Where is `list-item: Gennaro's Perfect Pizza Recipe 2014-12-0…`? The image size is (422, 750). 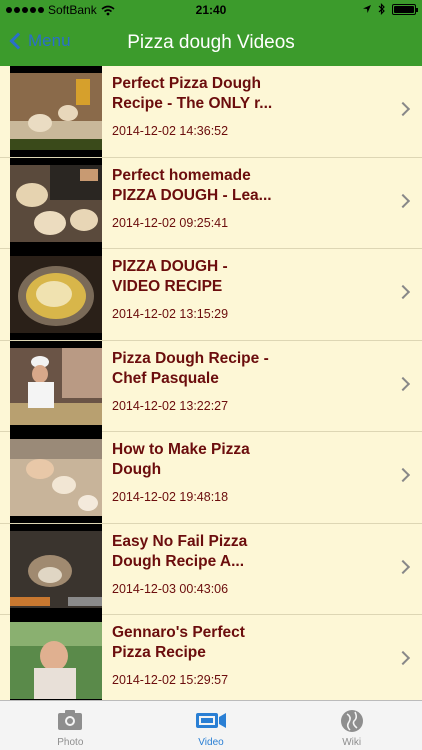
list-item: Gennaro's Perfect Pizza Recipe 2014-12-0… is located at coordinates (211, 657).